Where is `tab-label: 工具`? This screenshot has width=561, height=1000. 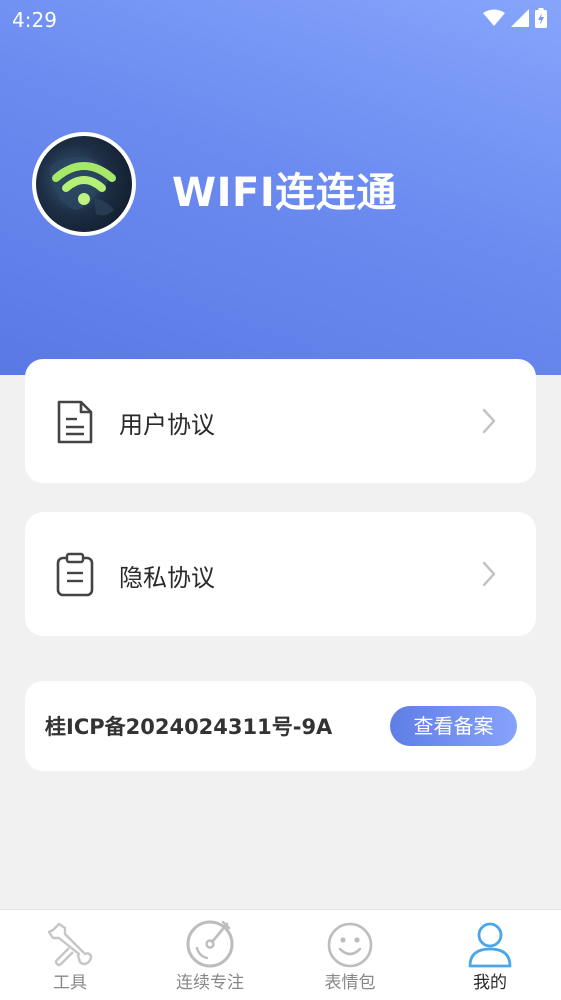
tab-label: 工具 is located at coordinates (70, 983).